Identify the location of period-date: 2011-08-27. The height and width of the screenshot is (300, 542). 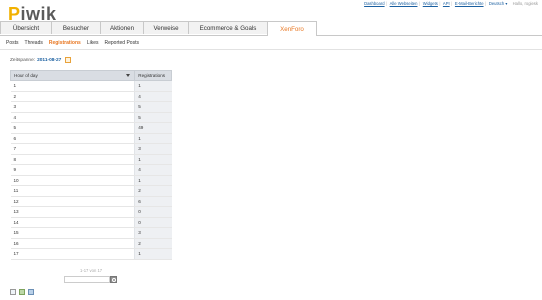
(49, 60).